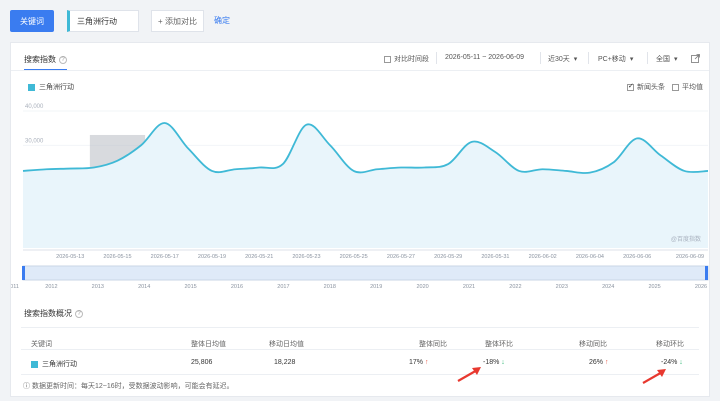 The image size is (720, 401). I want to click on average-toggle: 平均值, so click(687, 87).